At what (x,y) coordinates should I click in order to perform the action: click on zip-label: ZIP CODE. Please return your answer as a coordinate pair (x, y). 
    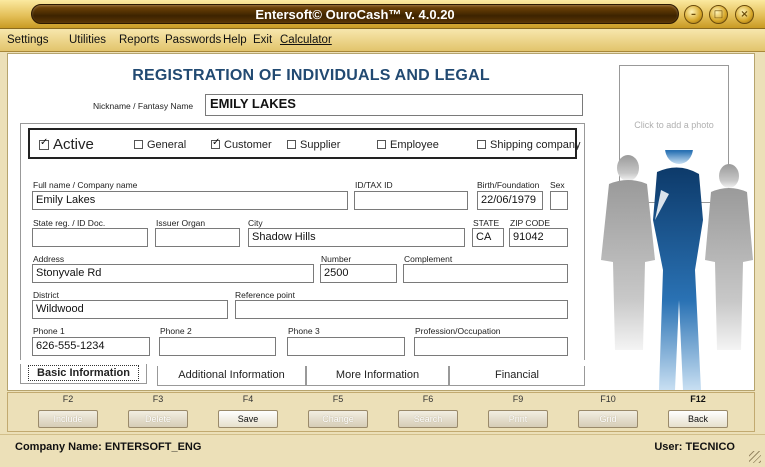
    Looking at the image, I should click on (530, 223).